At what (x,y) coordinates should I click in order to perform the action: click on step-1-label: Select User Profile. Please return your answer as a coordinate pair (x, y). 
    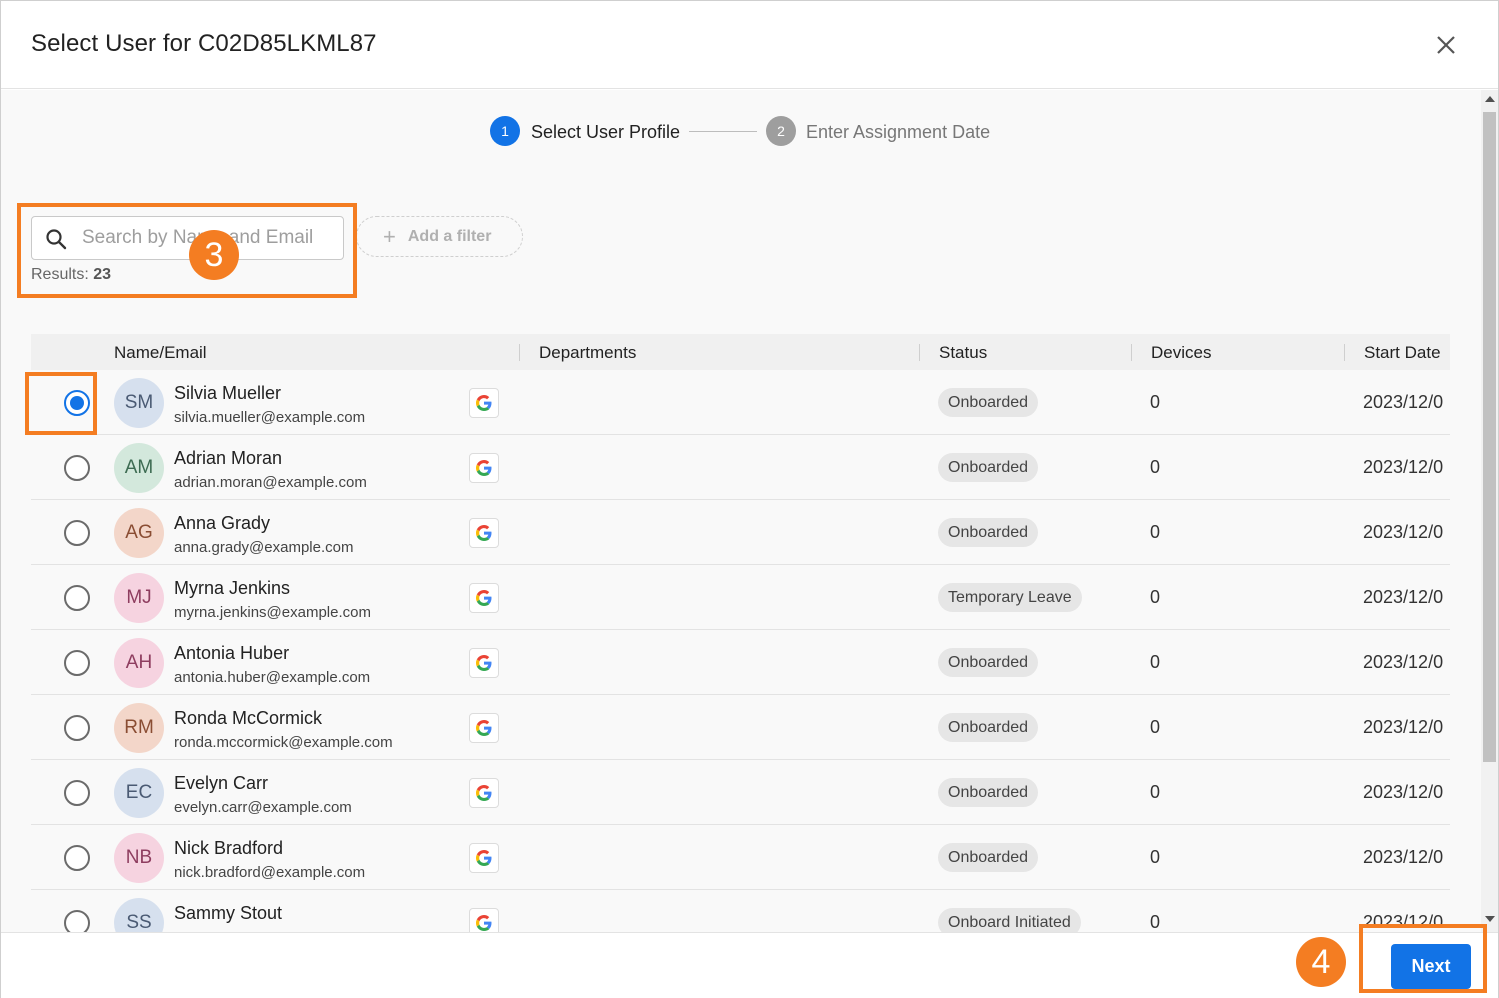
    Looking at the image, I should click on (606, 132).